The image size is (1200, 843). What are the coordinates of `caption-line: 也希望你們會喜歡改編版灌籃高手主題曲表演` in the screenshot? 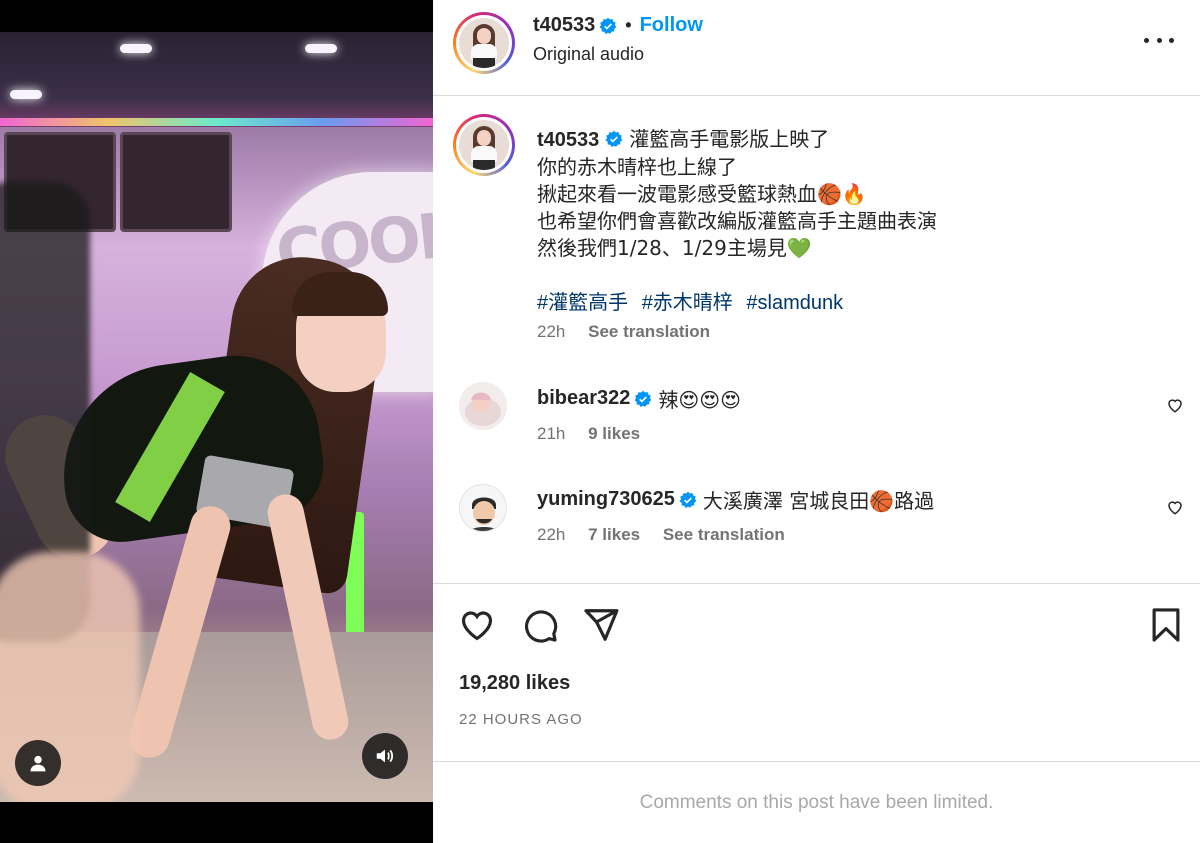 It's located at (737, 221).